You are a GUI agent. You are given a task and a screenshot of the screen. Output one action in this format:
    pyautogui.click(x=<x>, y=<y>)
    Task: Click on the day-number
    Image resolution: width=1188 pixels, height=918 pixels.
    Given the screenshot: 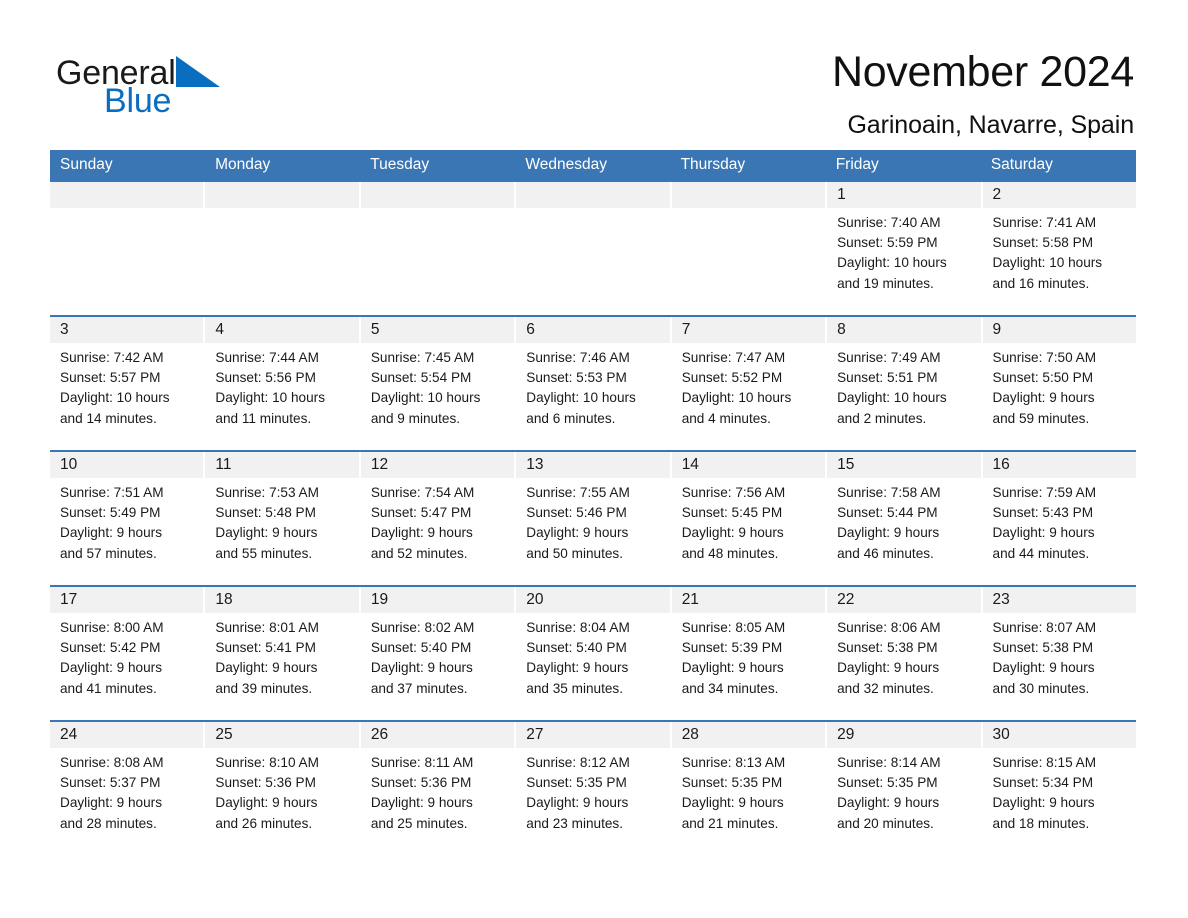 What is the action you would take?
    pyautogui.click(x=748, y=195)
    